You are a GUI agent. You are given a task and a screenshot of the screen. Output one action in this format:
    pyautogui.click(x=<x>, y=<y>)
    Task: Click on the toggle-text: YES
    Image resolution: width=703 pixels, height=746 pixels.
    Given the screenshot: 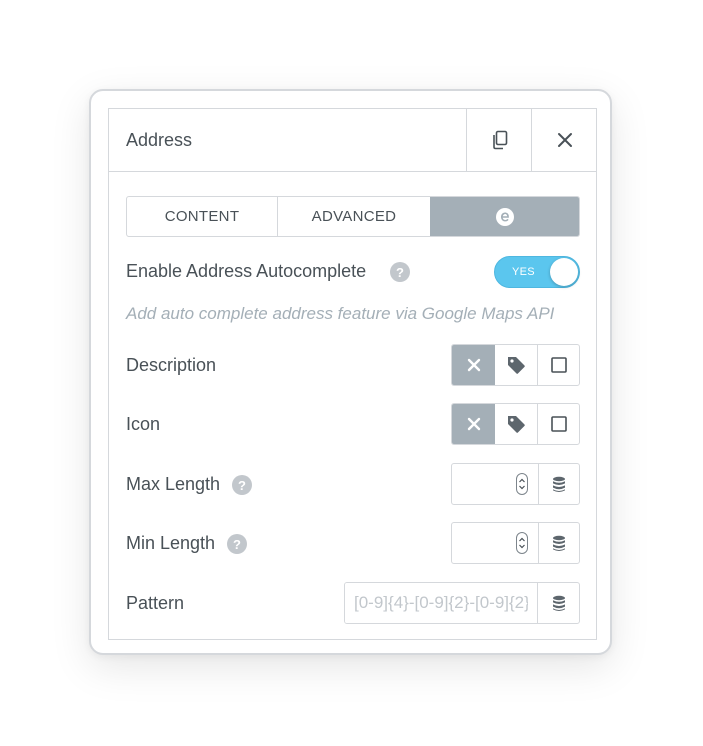 What is the action you would take?
    pyautogui.click(x=523, y=272)
    